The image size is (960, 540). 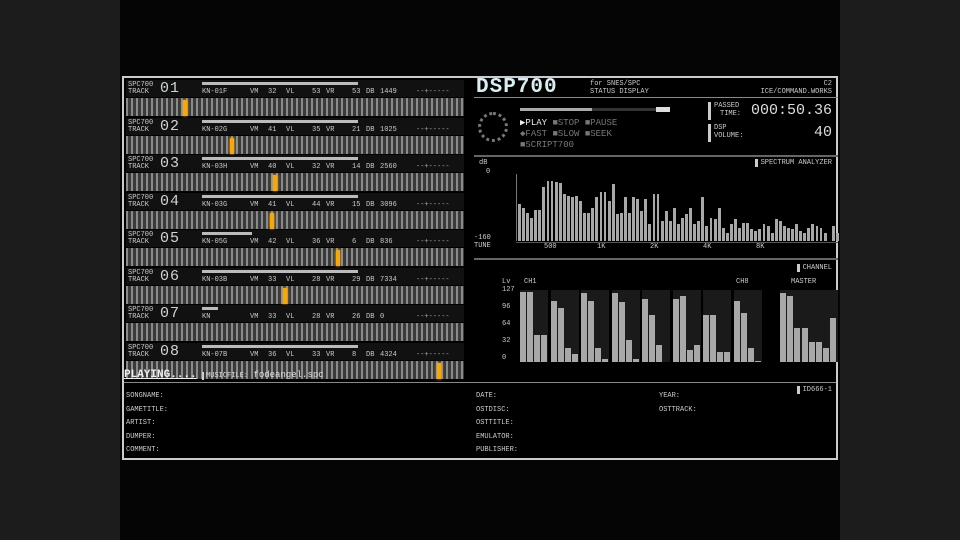 What do you see at coordinates (707, 247) in the screenshot?
I see `spectrum-xtick: 4K` at bounding box center [707, 247].